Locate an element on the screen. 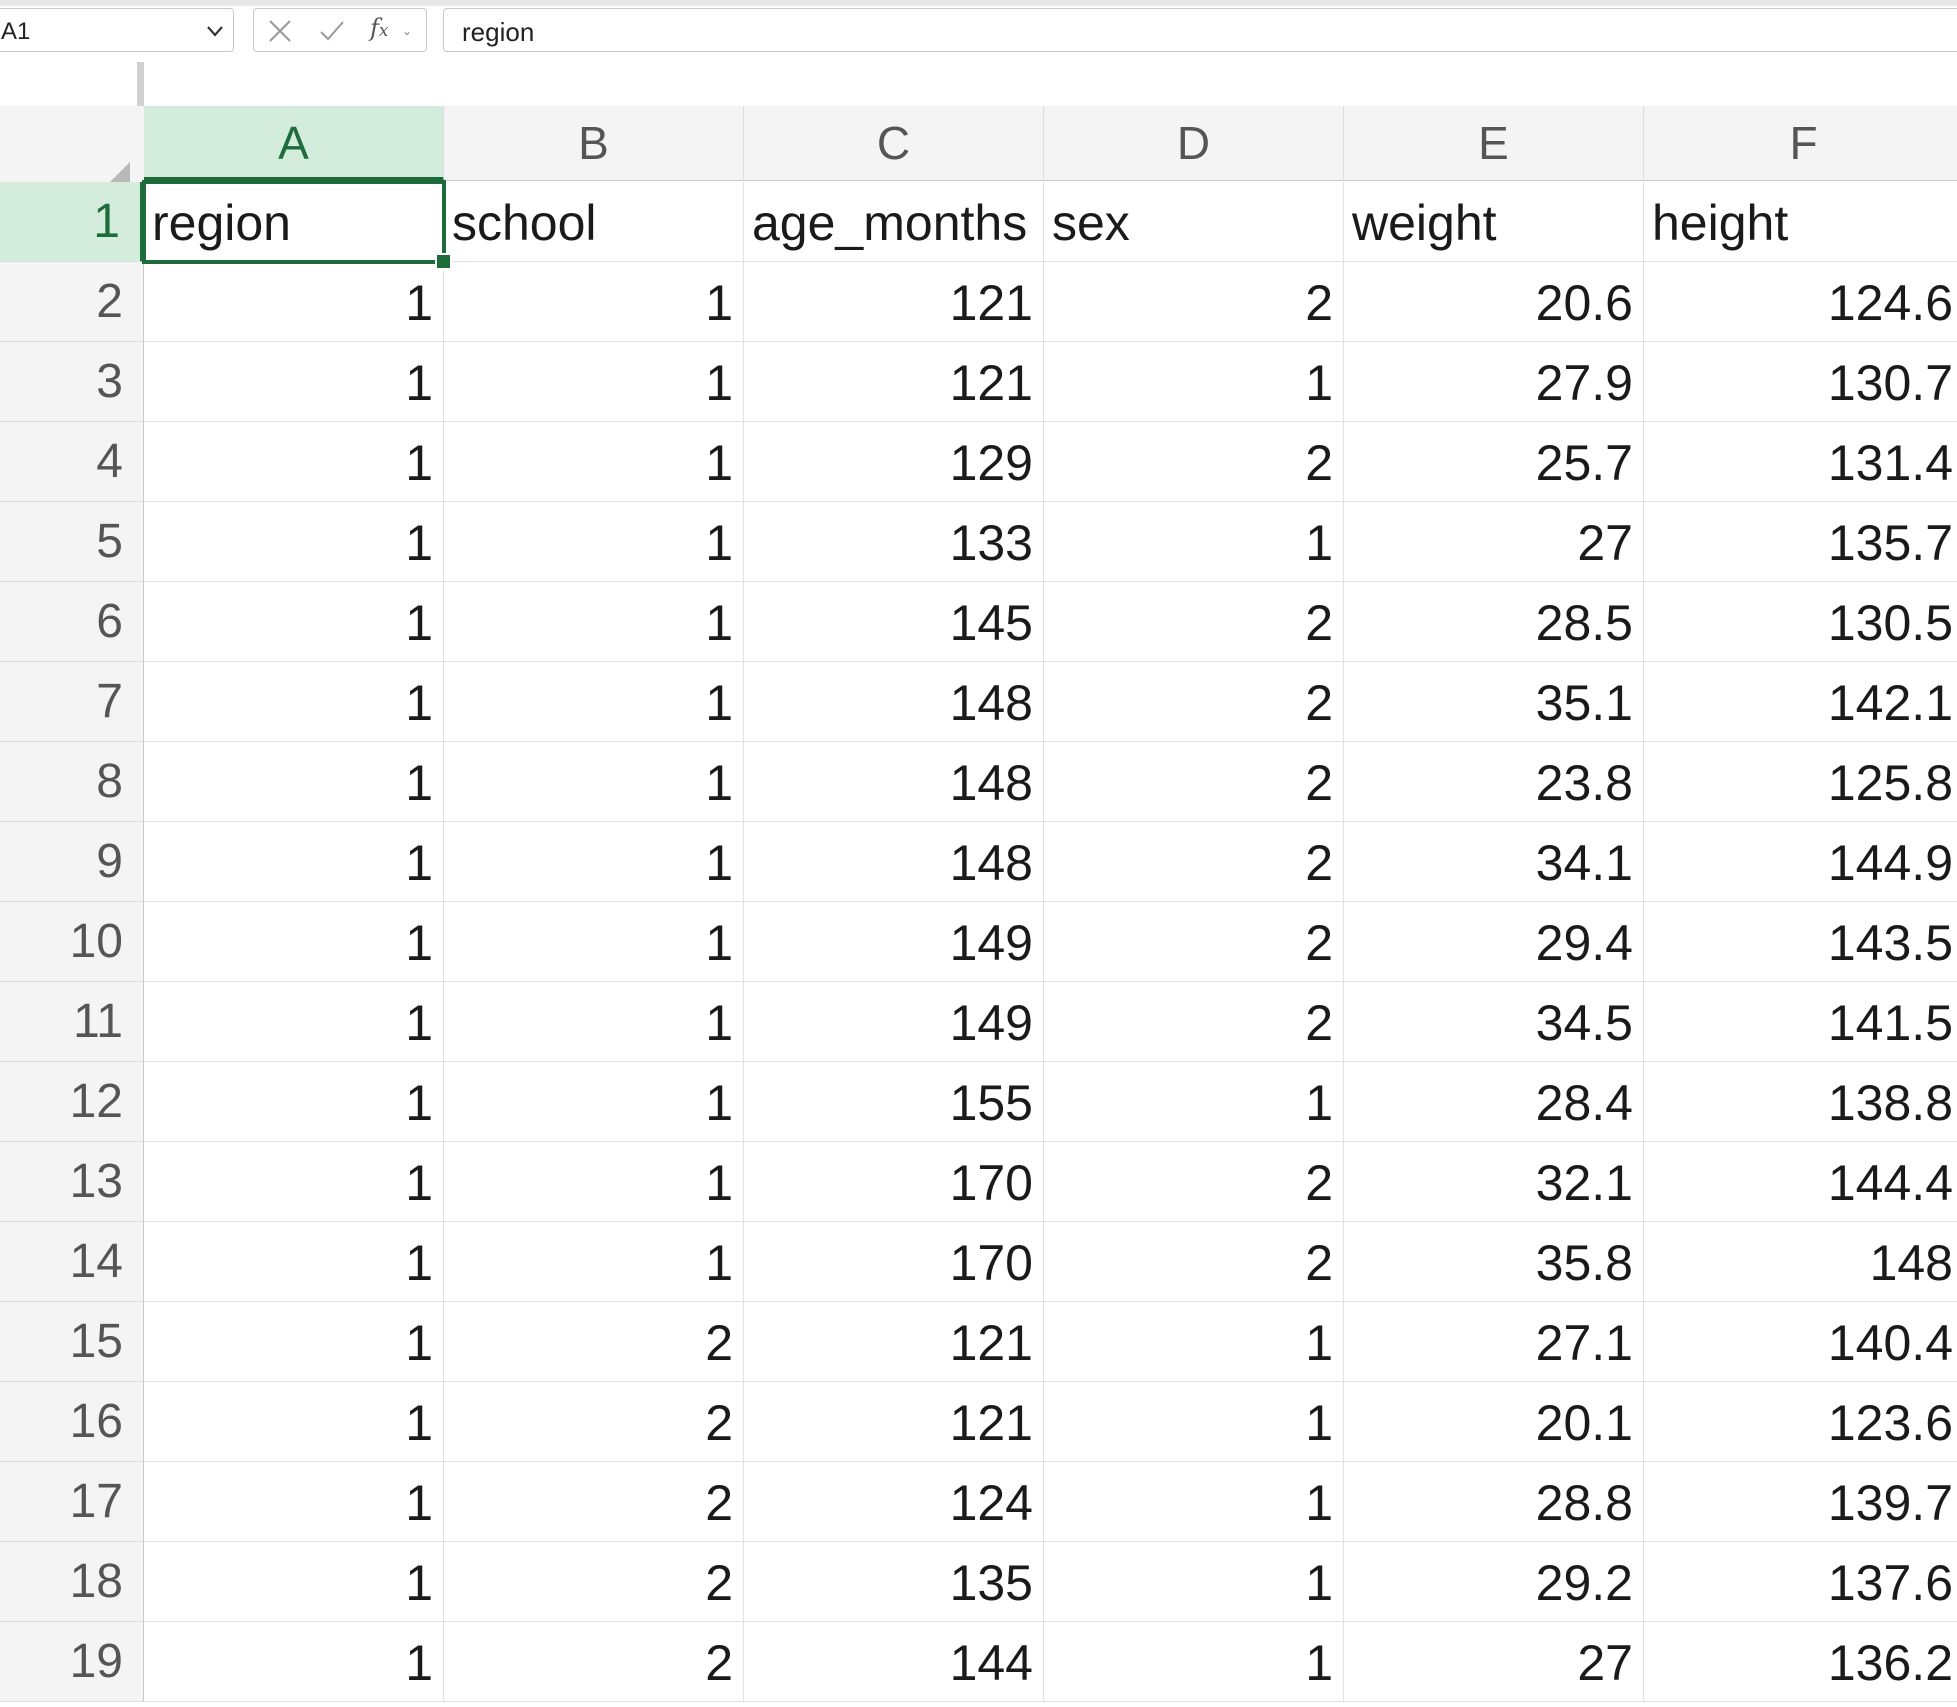  cell-d14: 2 is located at coordinates (1194, 1262).